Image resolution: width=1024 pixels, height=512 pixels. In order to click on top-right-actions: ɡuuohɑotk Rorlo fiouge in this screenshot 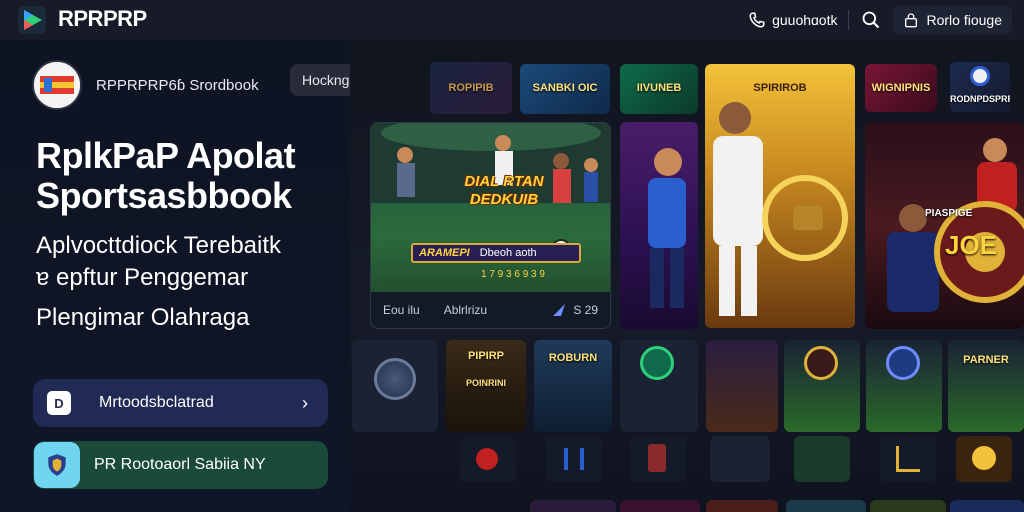, I will do `click(880, 20)`.